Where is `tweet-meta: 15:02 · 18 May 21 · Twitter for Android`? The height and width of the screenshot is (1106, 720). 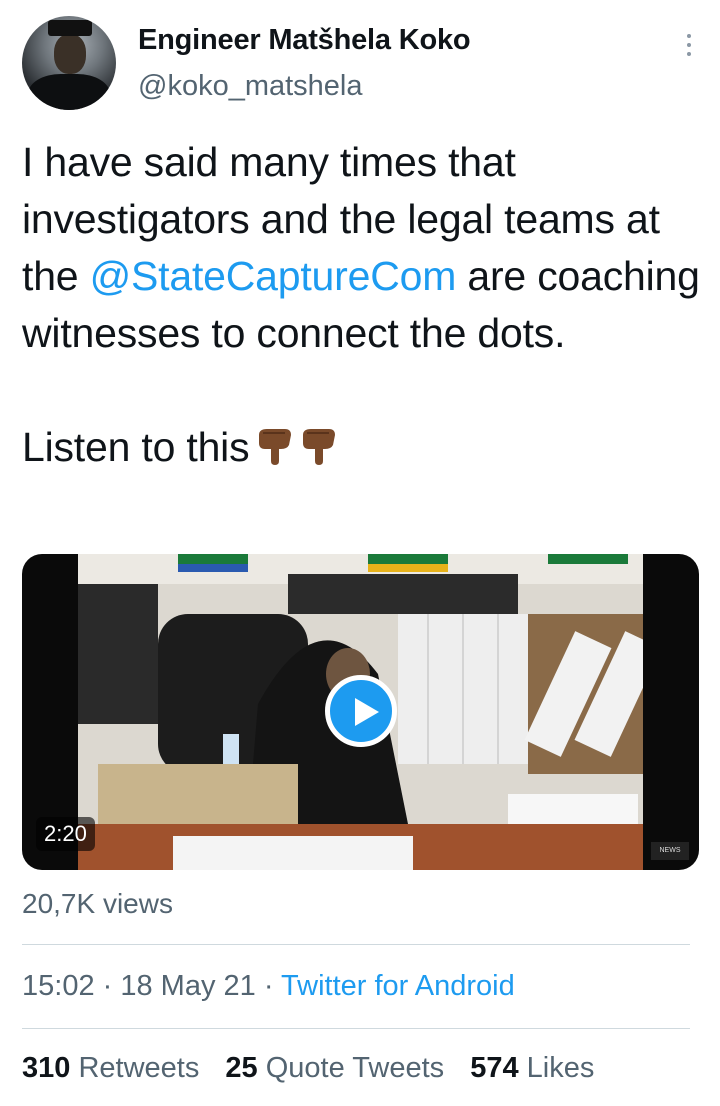 tweet-meta: 15:02 · 18 May 21 · Twitter for Android is located at coordinates (268, 986).